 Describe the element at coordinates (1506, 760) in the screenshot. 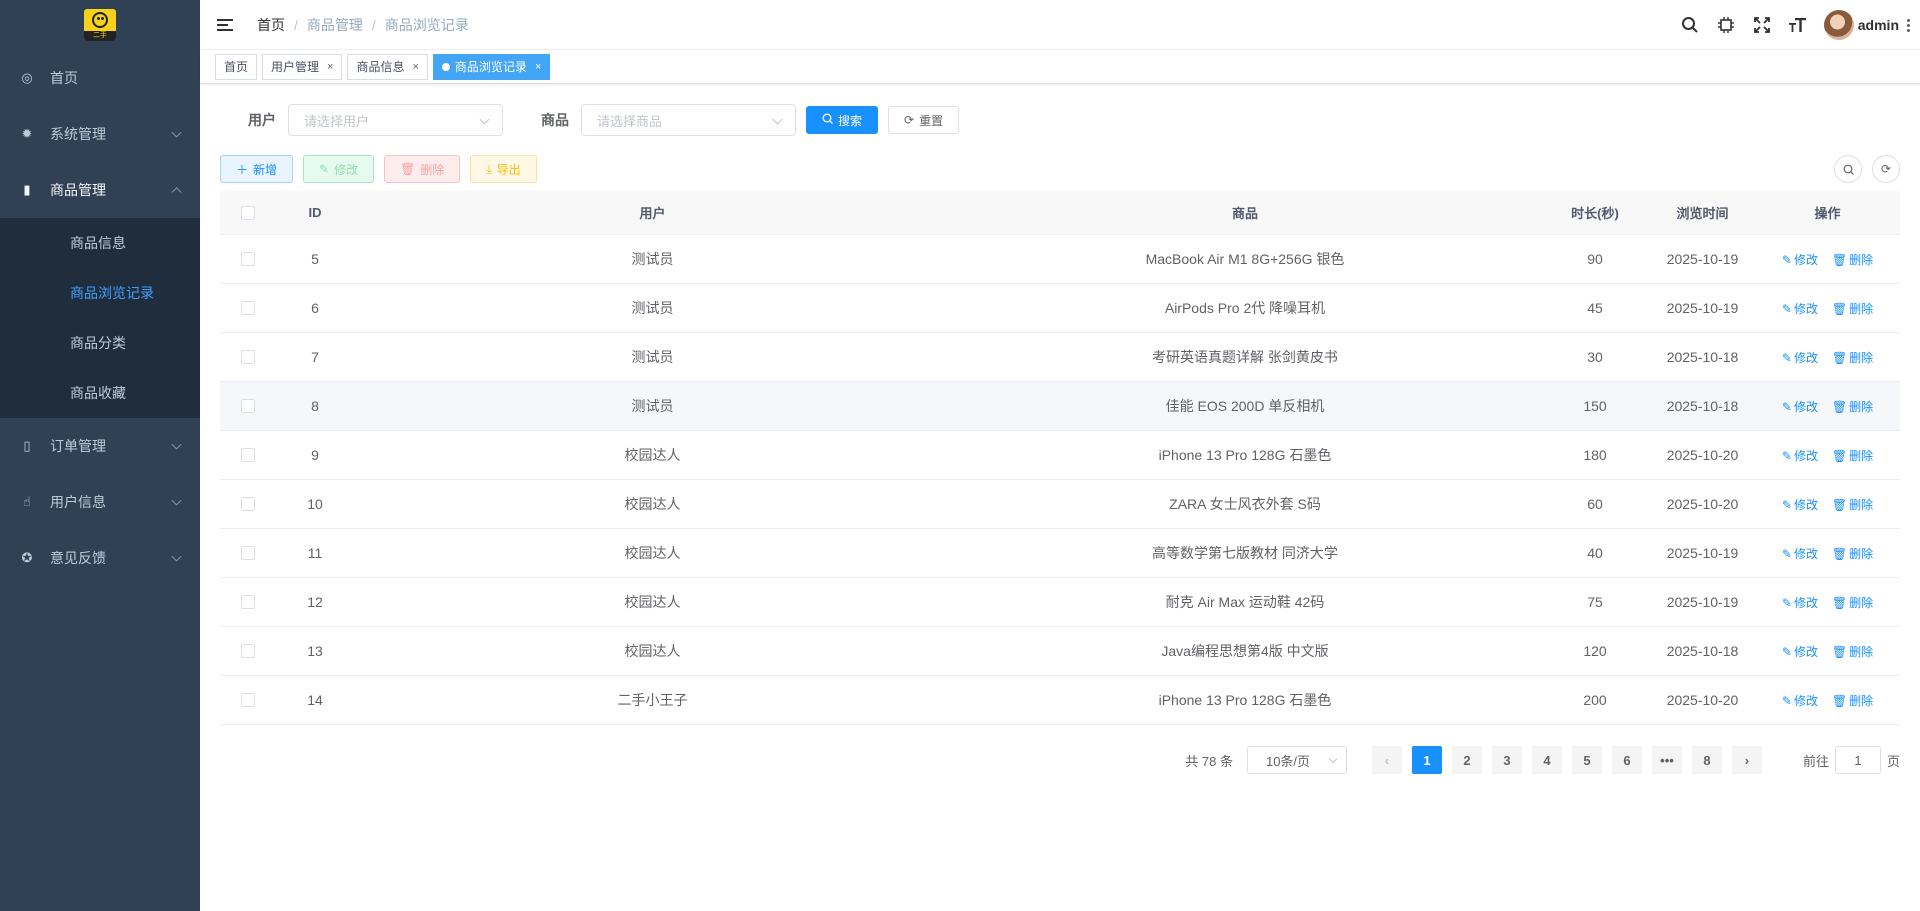

I see `page-button: 3` at that location.